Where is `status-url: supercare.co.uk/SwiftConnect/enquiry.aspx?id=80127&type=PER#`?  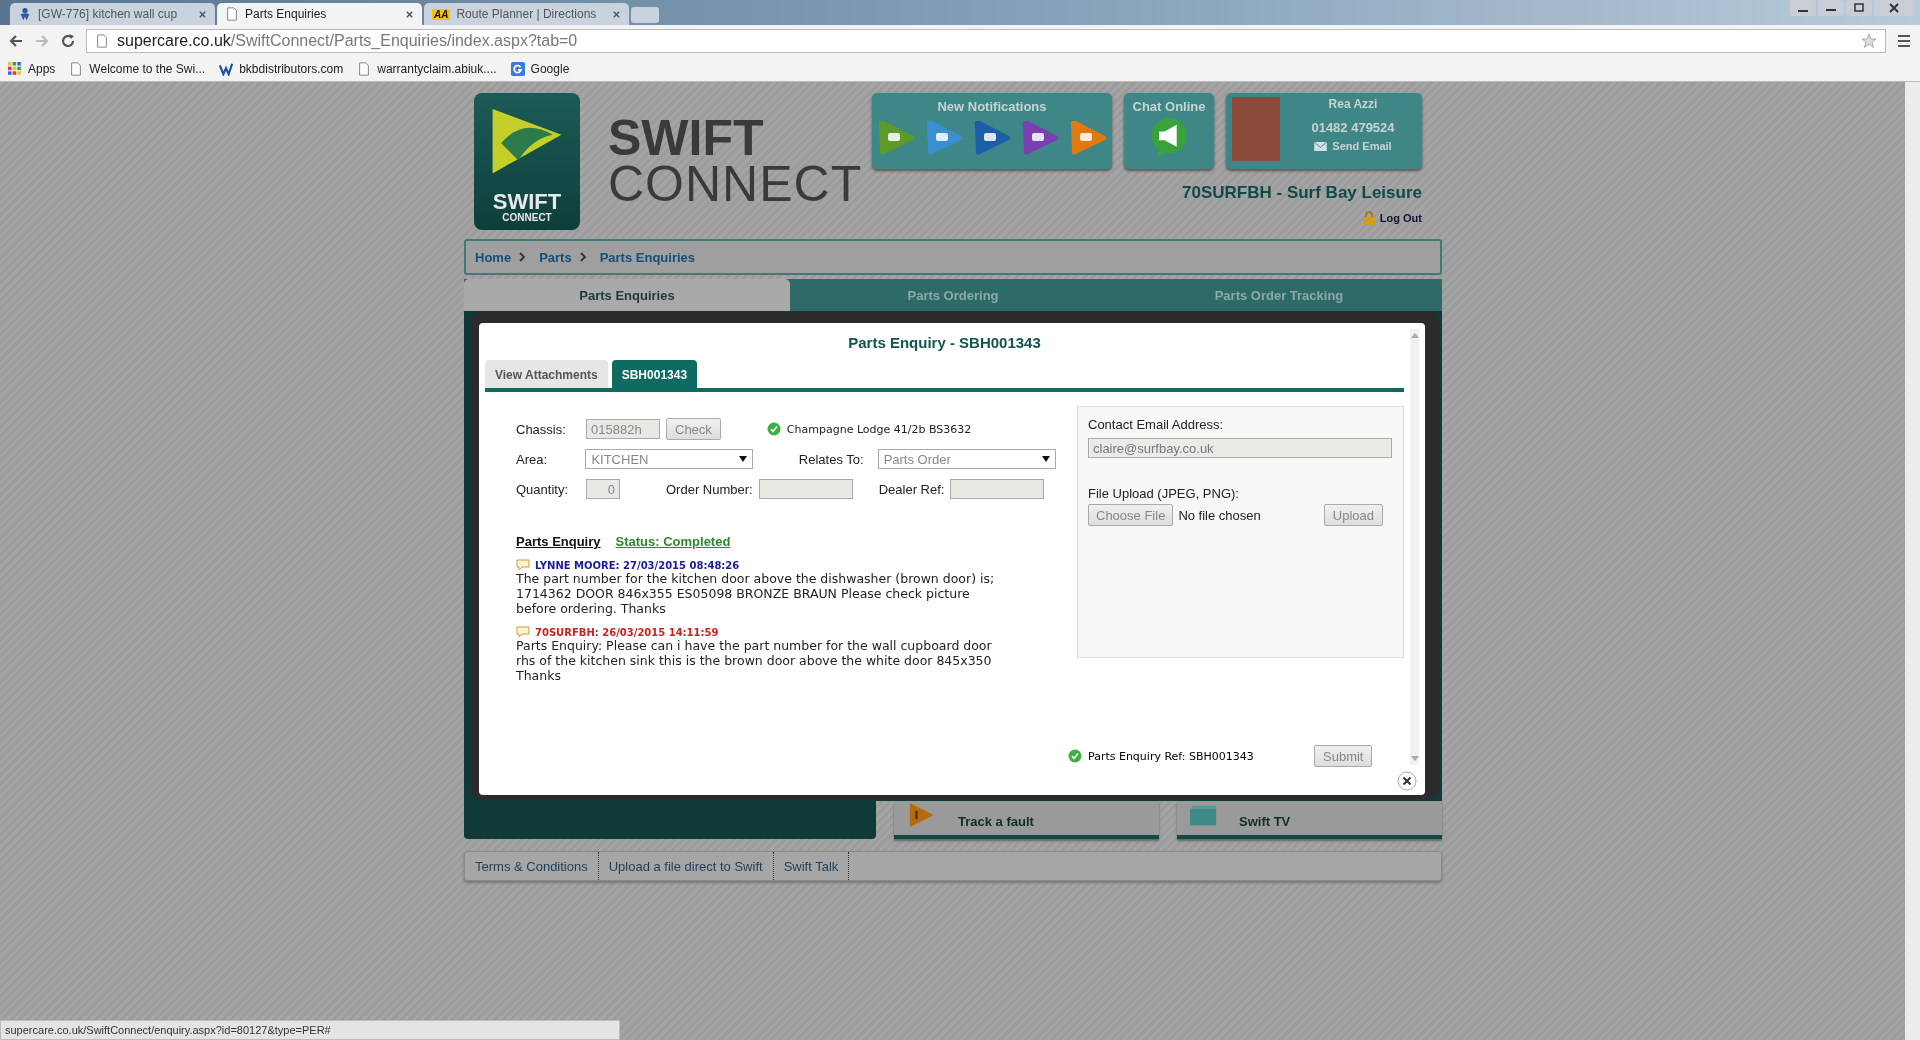
status-url: supercare.co.uk/SwiftConnect/enquiry.aspx?id=80127&type=PER# is located at coordinates (310, 1030).